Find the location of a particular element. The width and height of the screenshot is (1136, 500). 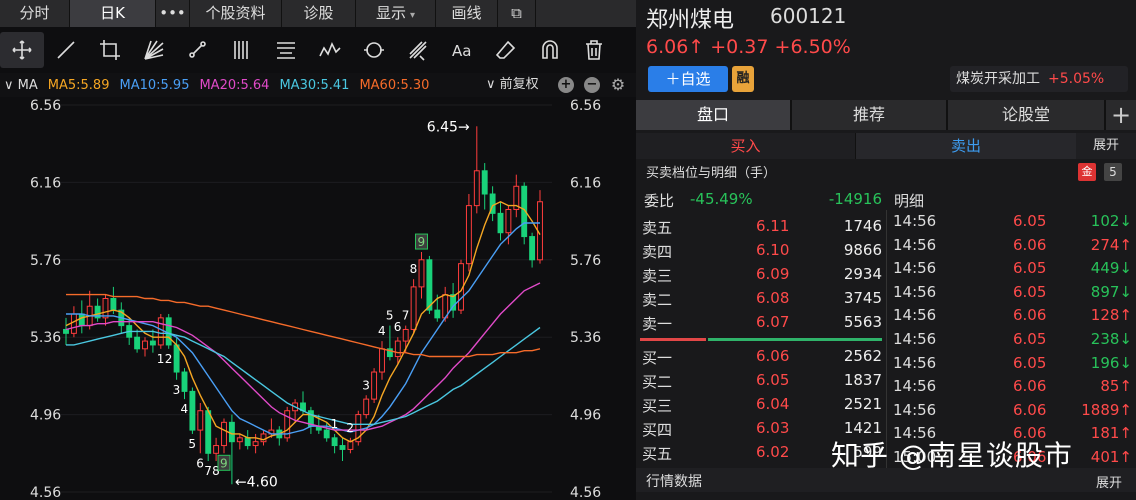

drawing-toolbar: Aa is located at coordinates (318, 50).